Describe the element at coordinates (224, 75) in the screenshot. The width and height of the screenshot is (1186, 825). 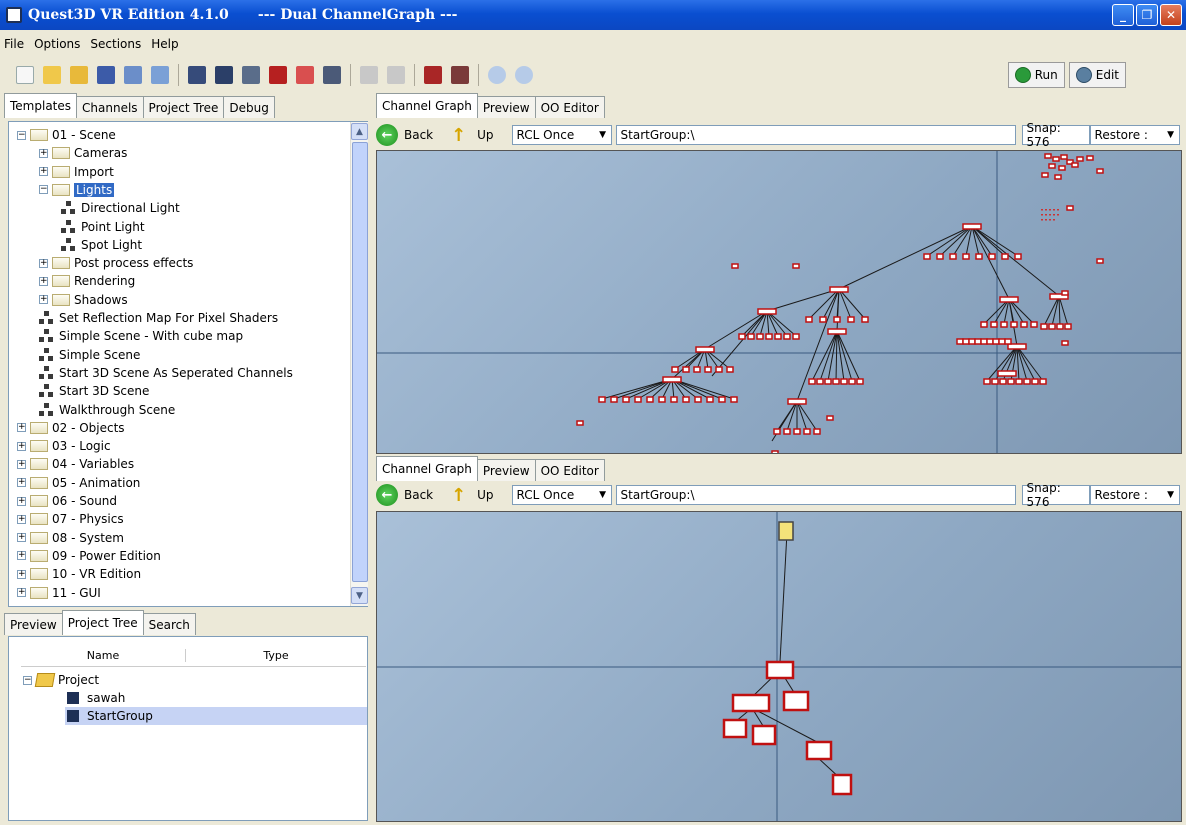
I see `window-icon` at that location.